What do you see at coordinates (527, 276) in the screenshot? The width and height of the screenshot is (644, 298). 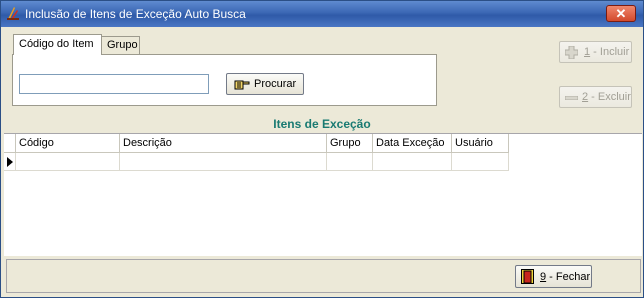 I see `exit-door-icon` at bounding box center [527, 276].